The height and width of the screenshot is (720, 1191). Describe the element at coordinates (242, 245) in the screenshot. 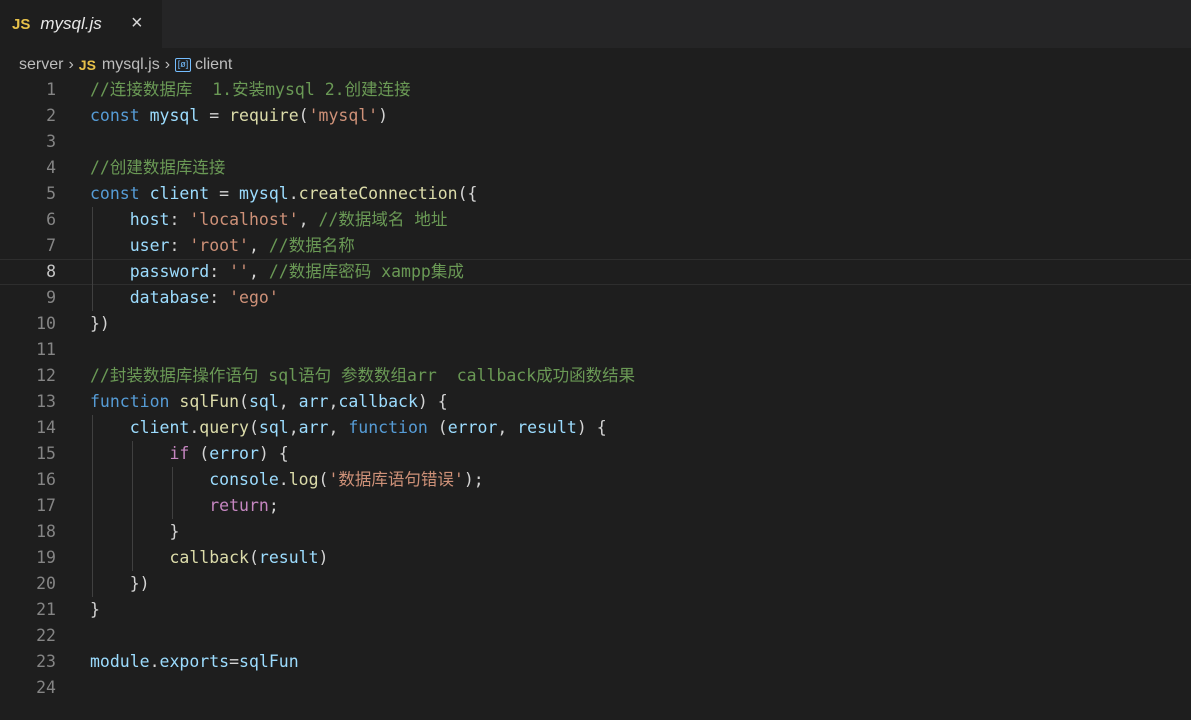

I see `code-text: user: 'root', //数据名称` at that location.